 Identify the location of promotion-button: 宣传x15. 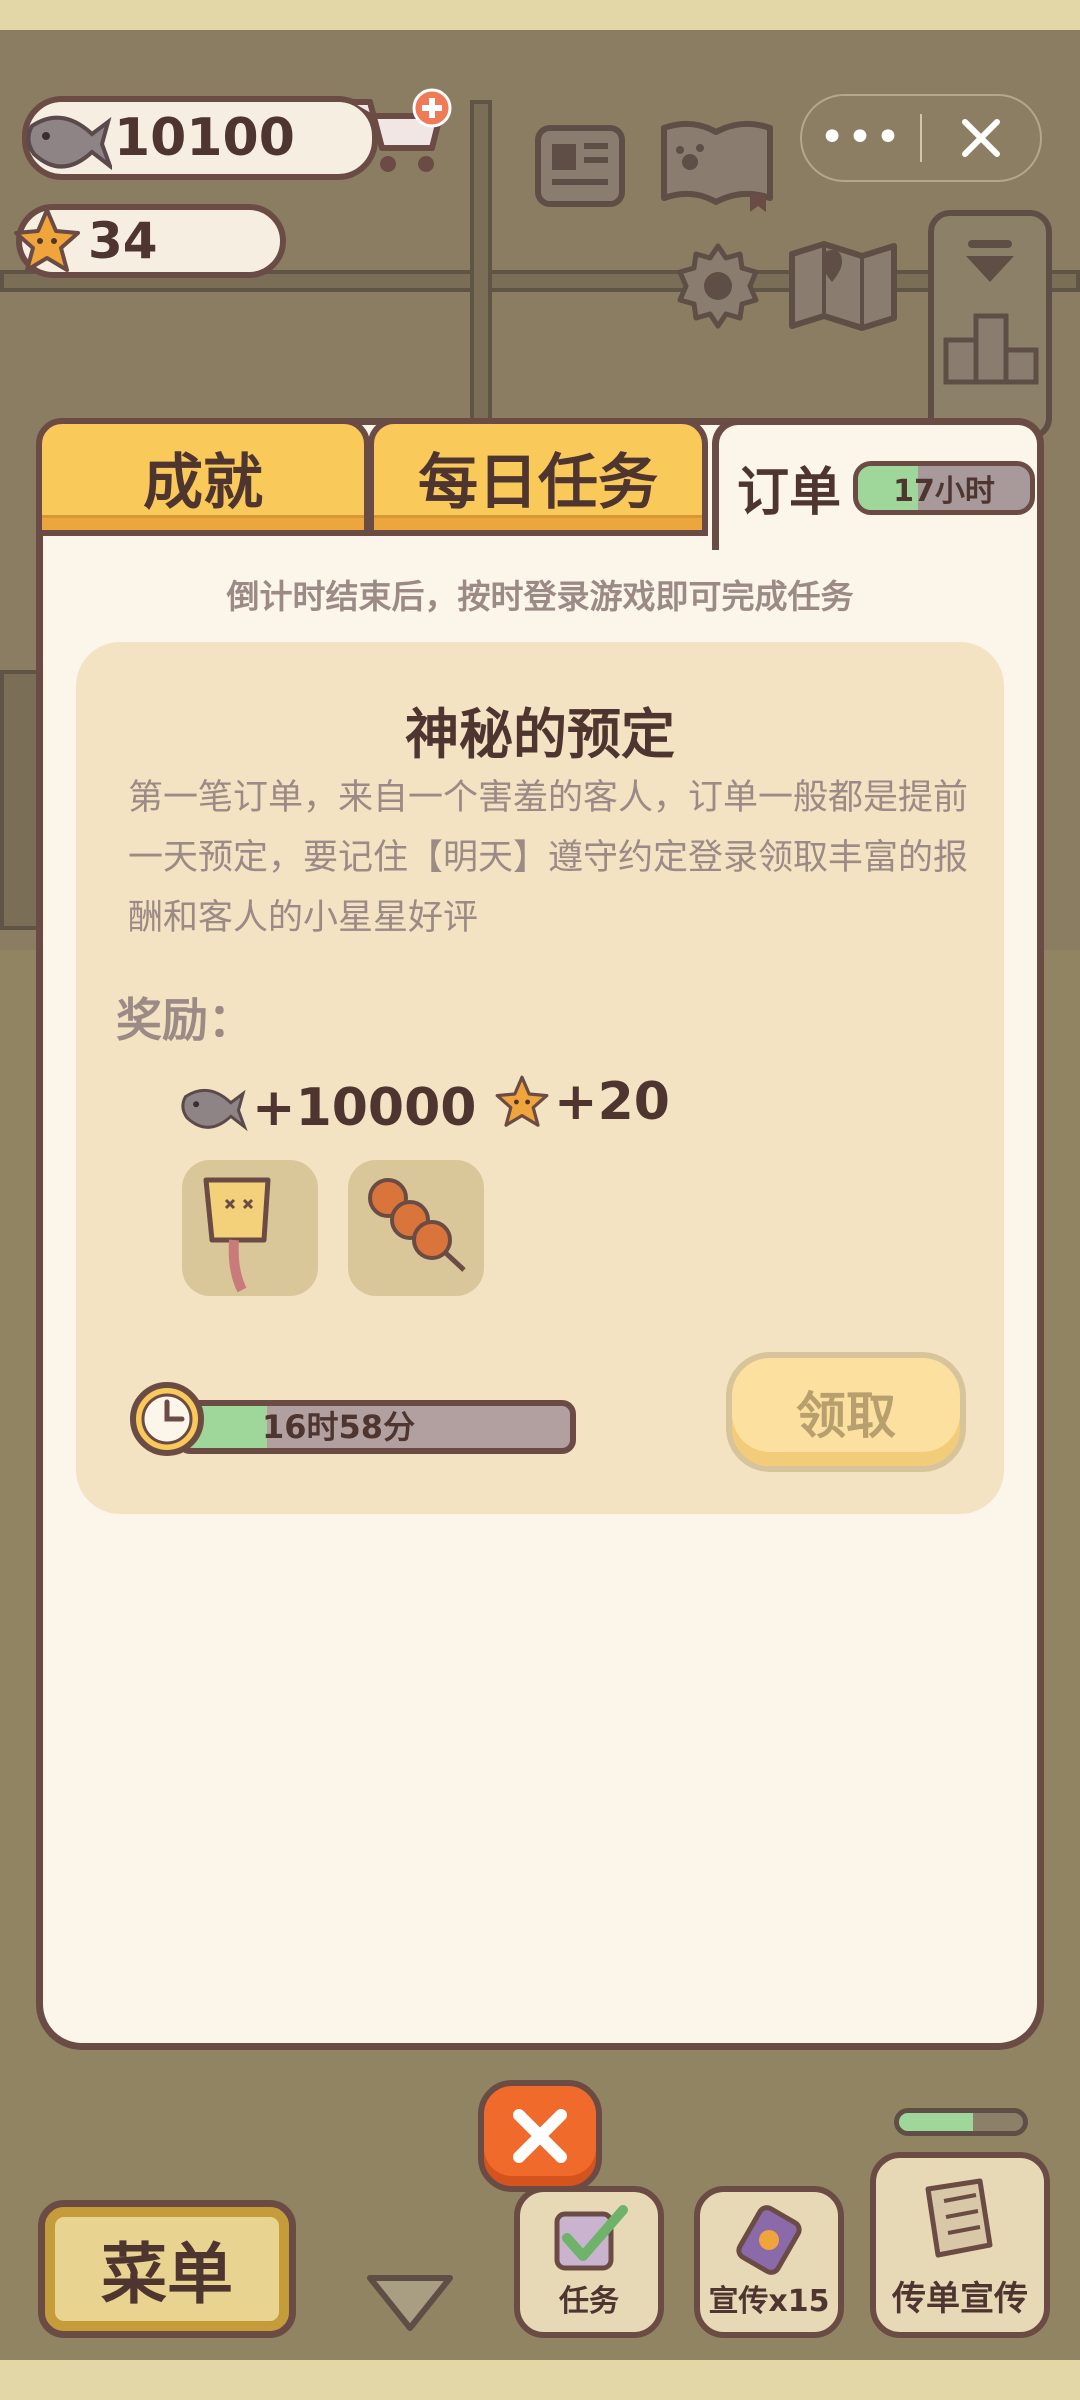
(769, 2262).